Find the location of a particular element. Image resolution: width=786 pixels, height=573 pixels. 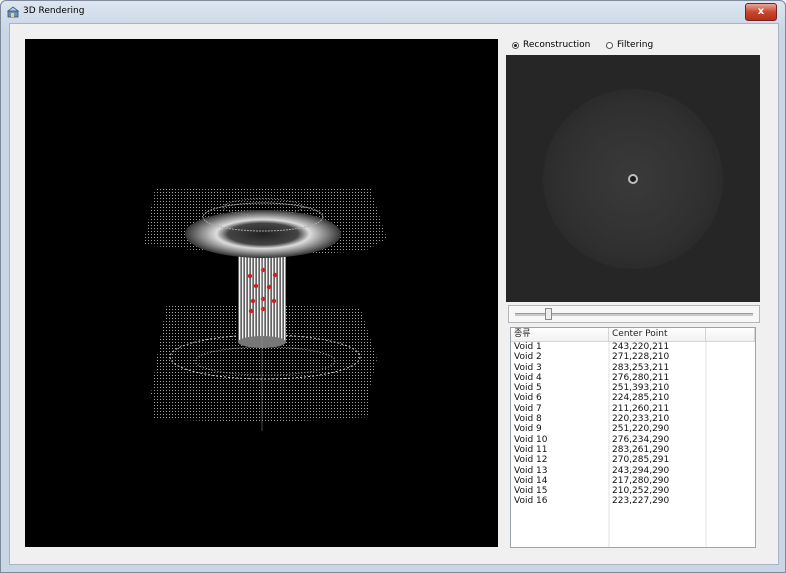

list-header: 종류 Center Point is located at coordinates (633, 335).